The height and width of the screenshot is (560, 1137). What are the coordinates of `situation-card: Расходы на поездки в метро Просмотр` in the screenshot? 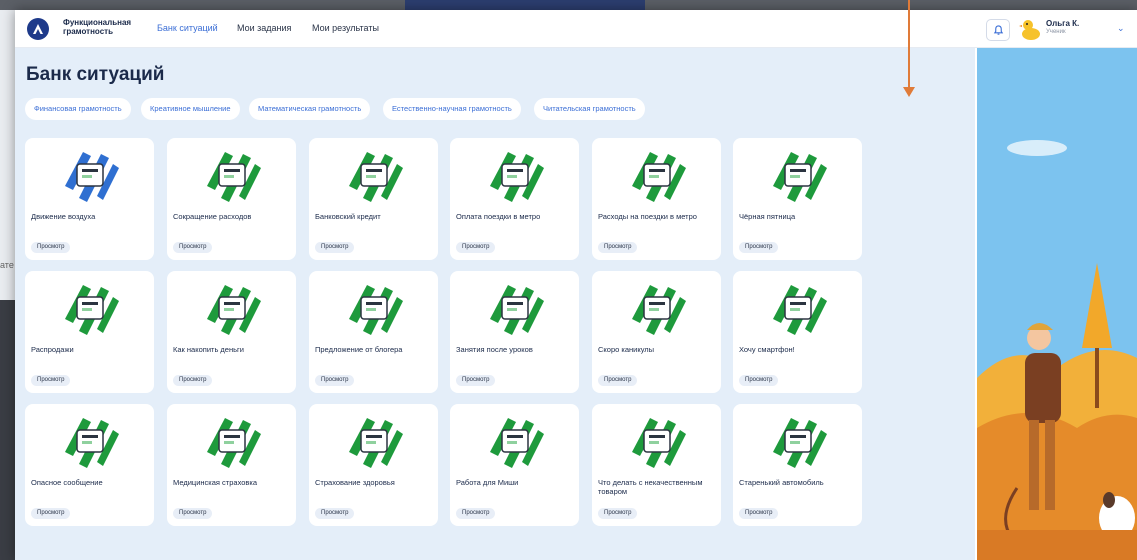 It's located at (656, 199).